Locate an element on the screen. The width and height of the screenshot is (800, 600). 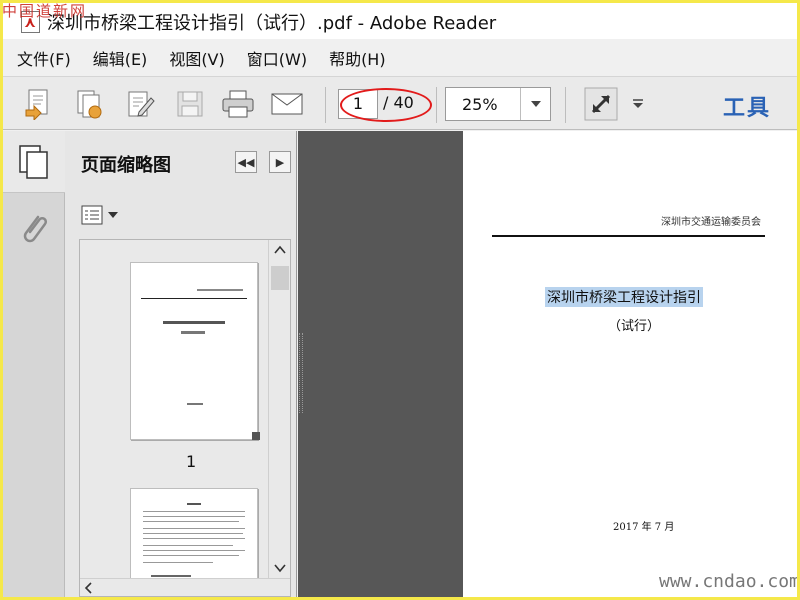
horizontal-scrollbar is located at coordinates (185, 587).